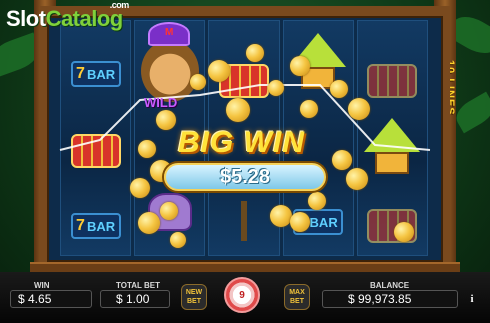 This screenshot has width=490, height=323. I want to click on info-icon: i, so click(472, 300).